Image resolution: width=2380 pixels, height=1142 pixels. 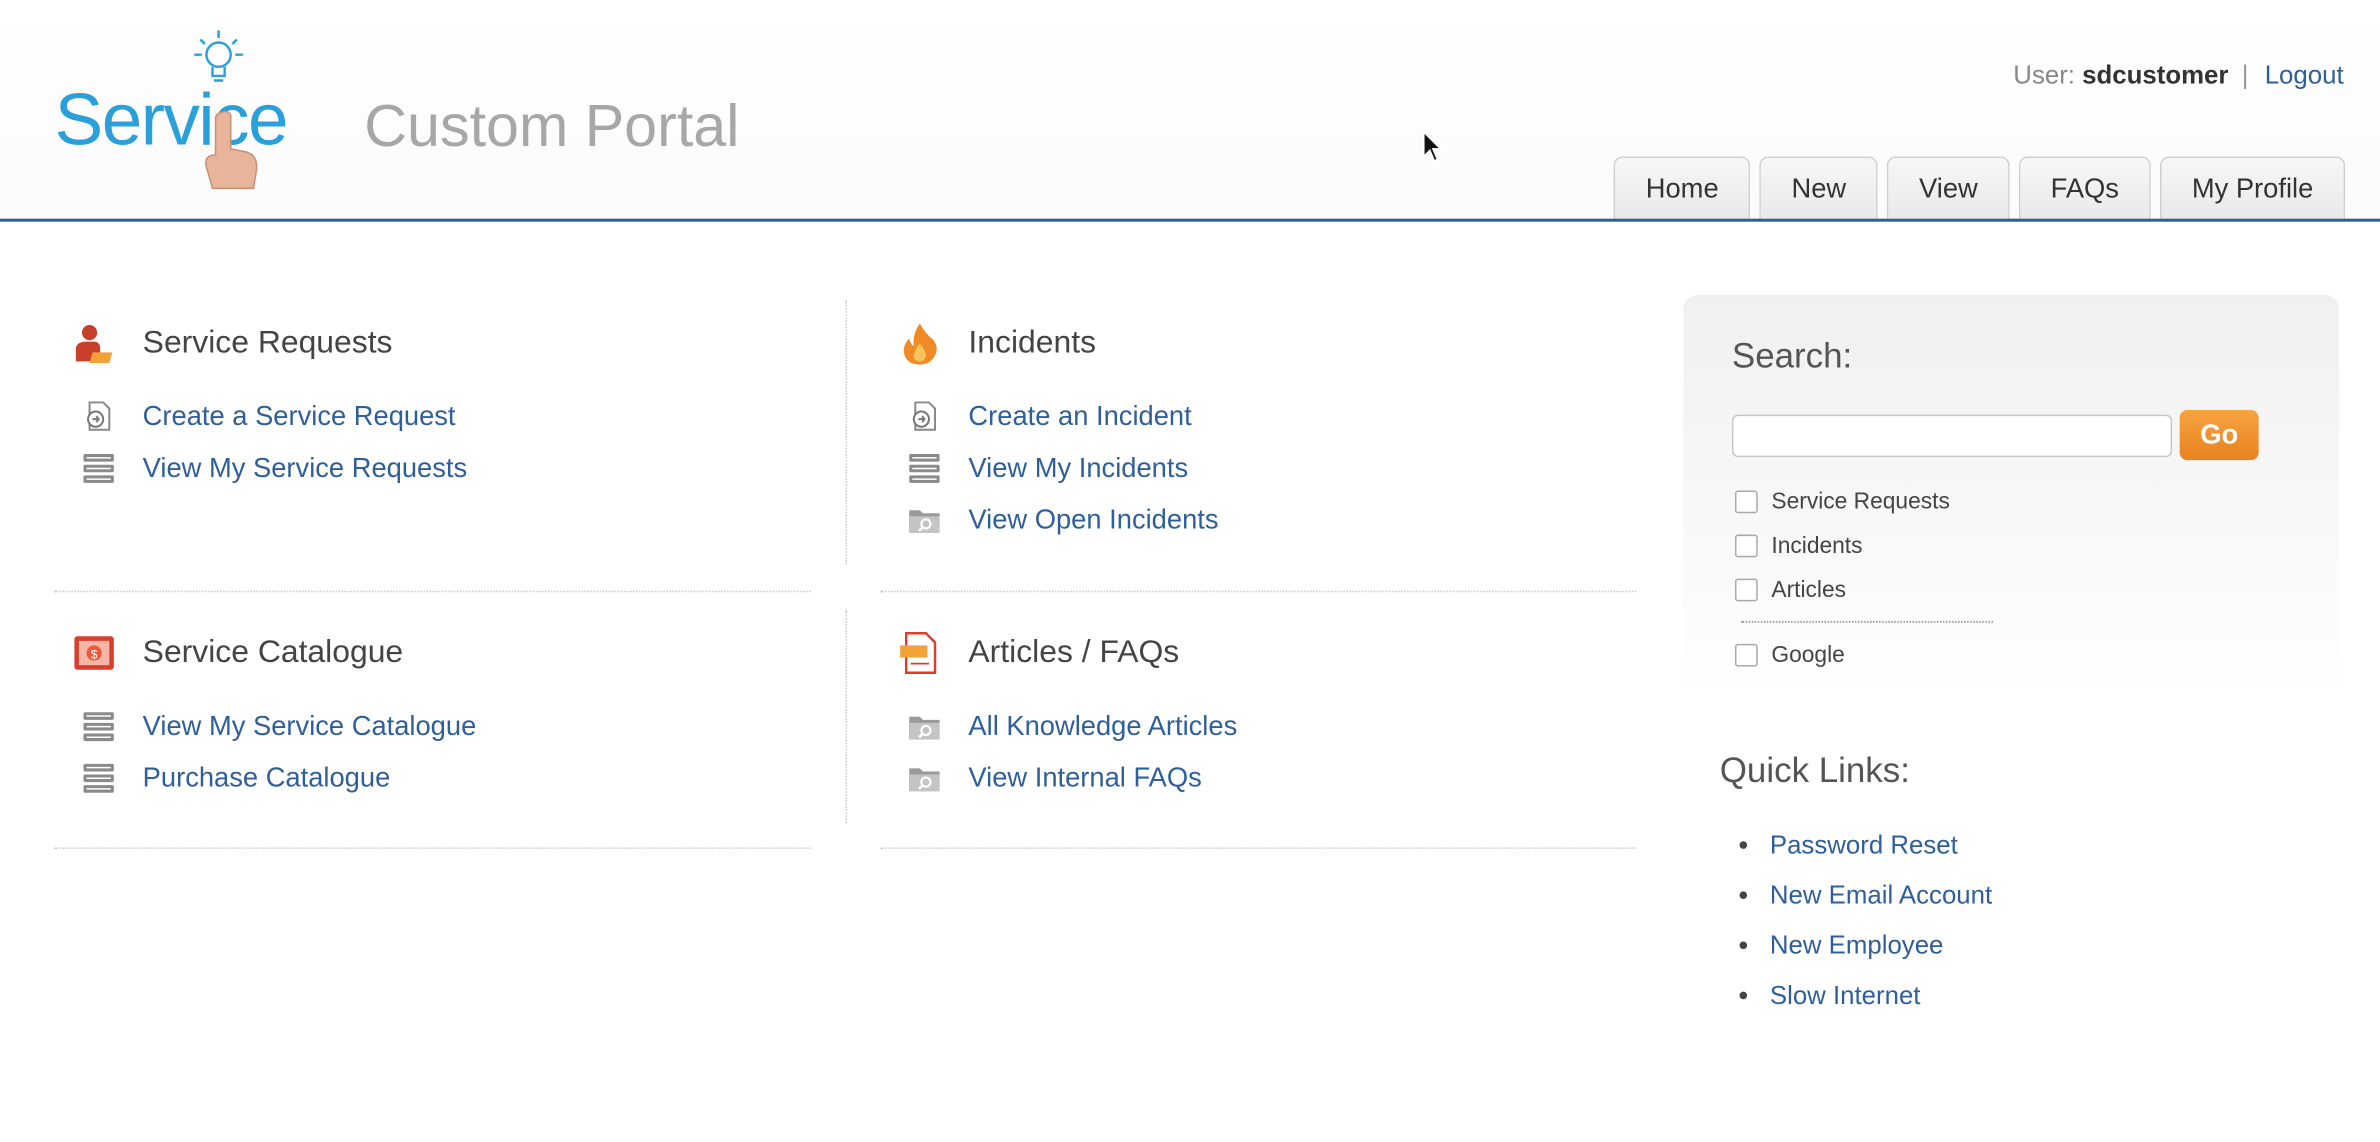 I want to click on all-knowledge-articles-label: All Knowledge Articles, so click(x=1102, y=726).